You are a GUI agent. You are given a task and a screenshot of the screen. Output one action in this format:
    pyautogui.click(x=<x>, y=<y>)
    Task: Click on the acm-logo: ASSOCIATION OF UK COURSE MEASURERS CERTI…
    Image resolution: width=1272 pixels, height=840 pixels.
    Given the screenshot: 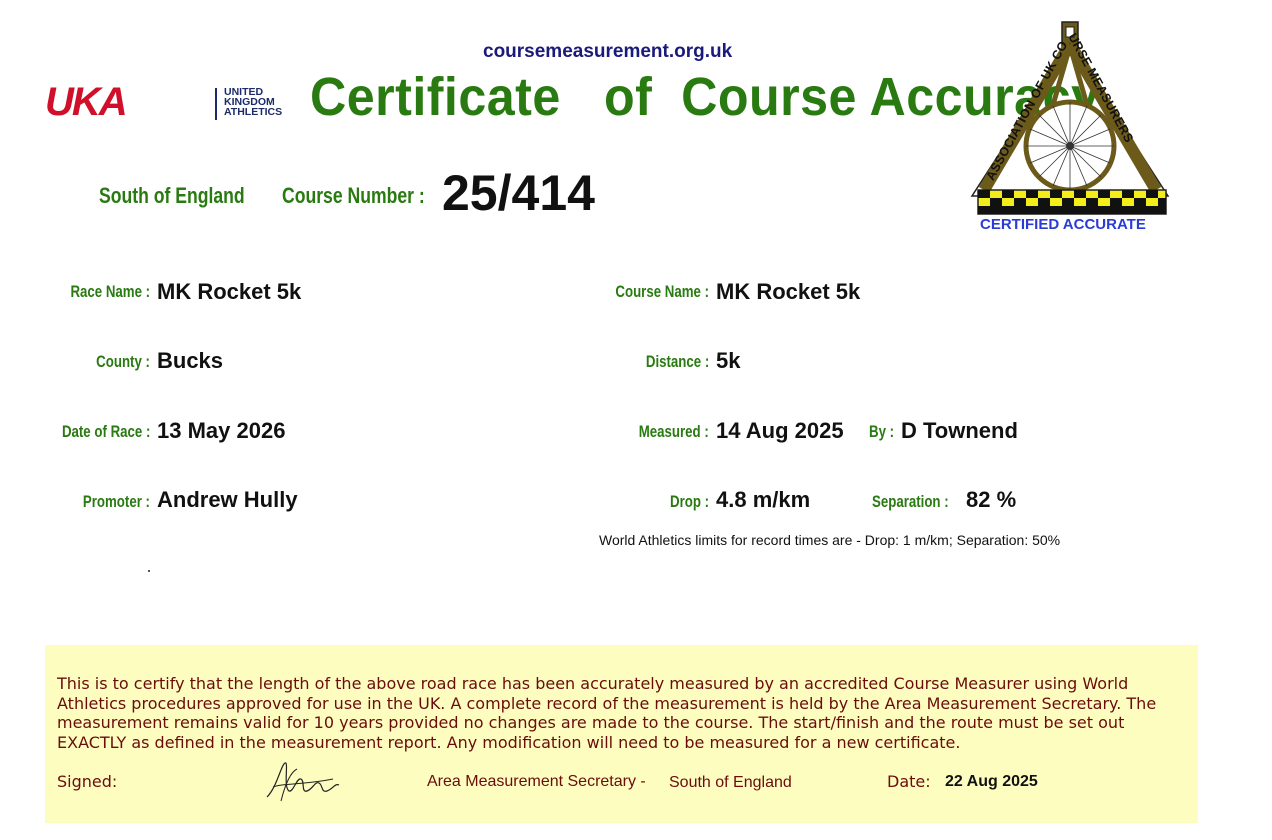 What is the action you would take?
    pyautogui.click(x=1072, y=127)
    